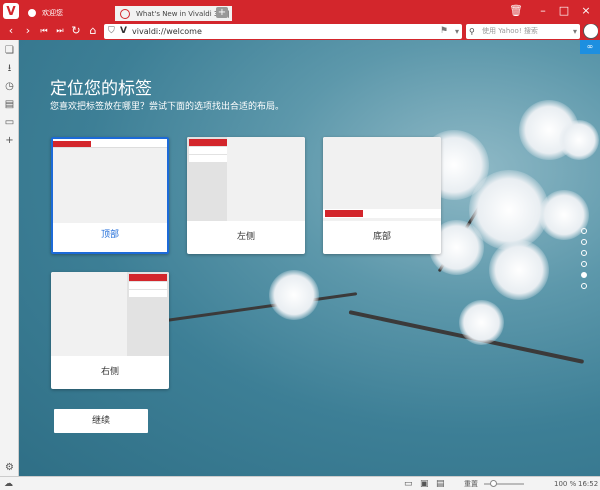 Image resolution: width=600 pixels, height=490 pixels. What do you see at coordinates (381, 237) in the screenshot?
I see `option-label: 底部` at bounding box center [381, 237].